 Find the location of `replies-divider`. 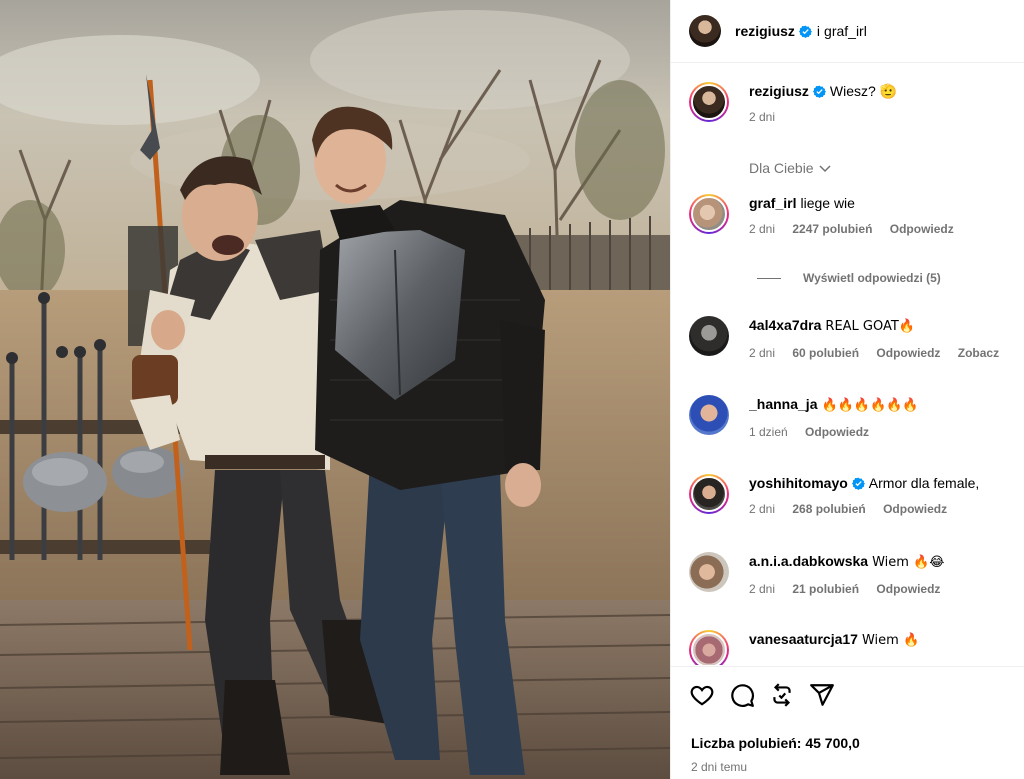

replies-divider is located at coordinates (769, 278).